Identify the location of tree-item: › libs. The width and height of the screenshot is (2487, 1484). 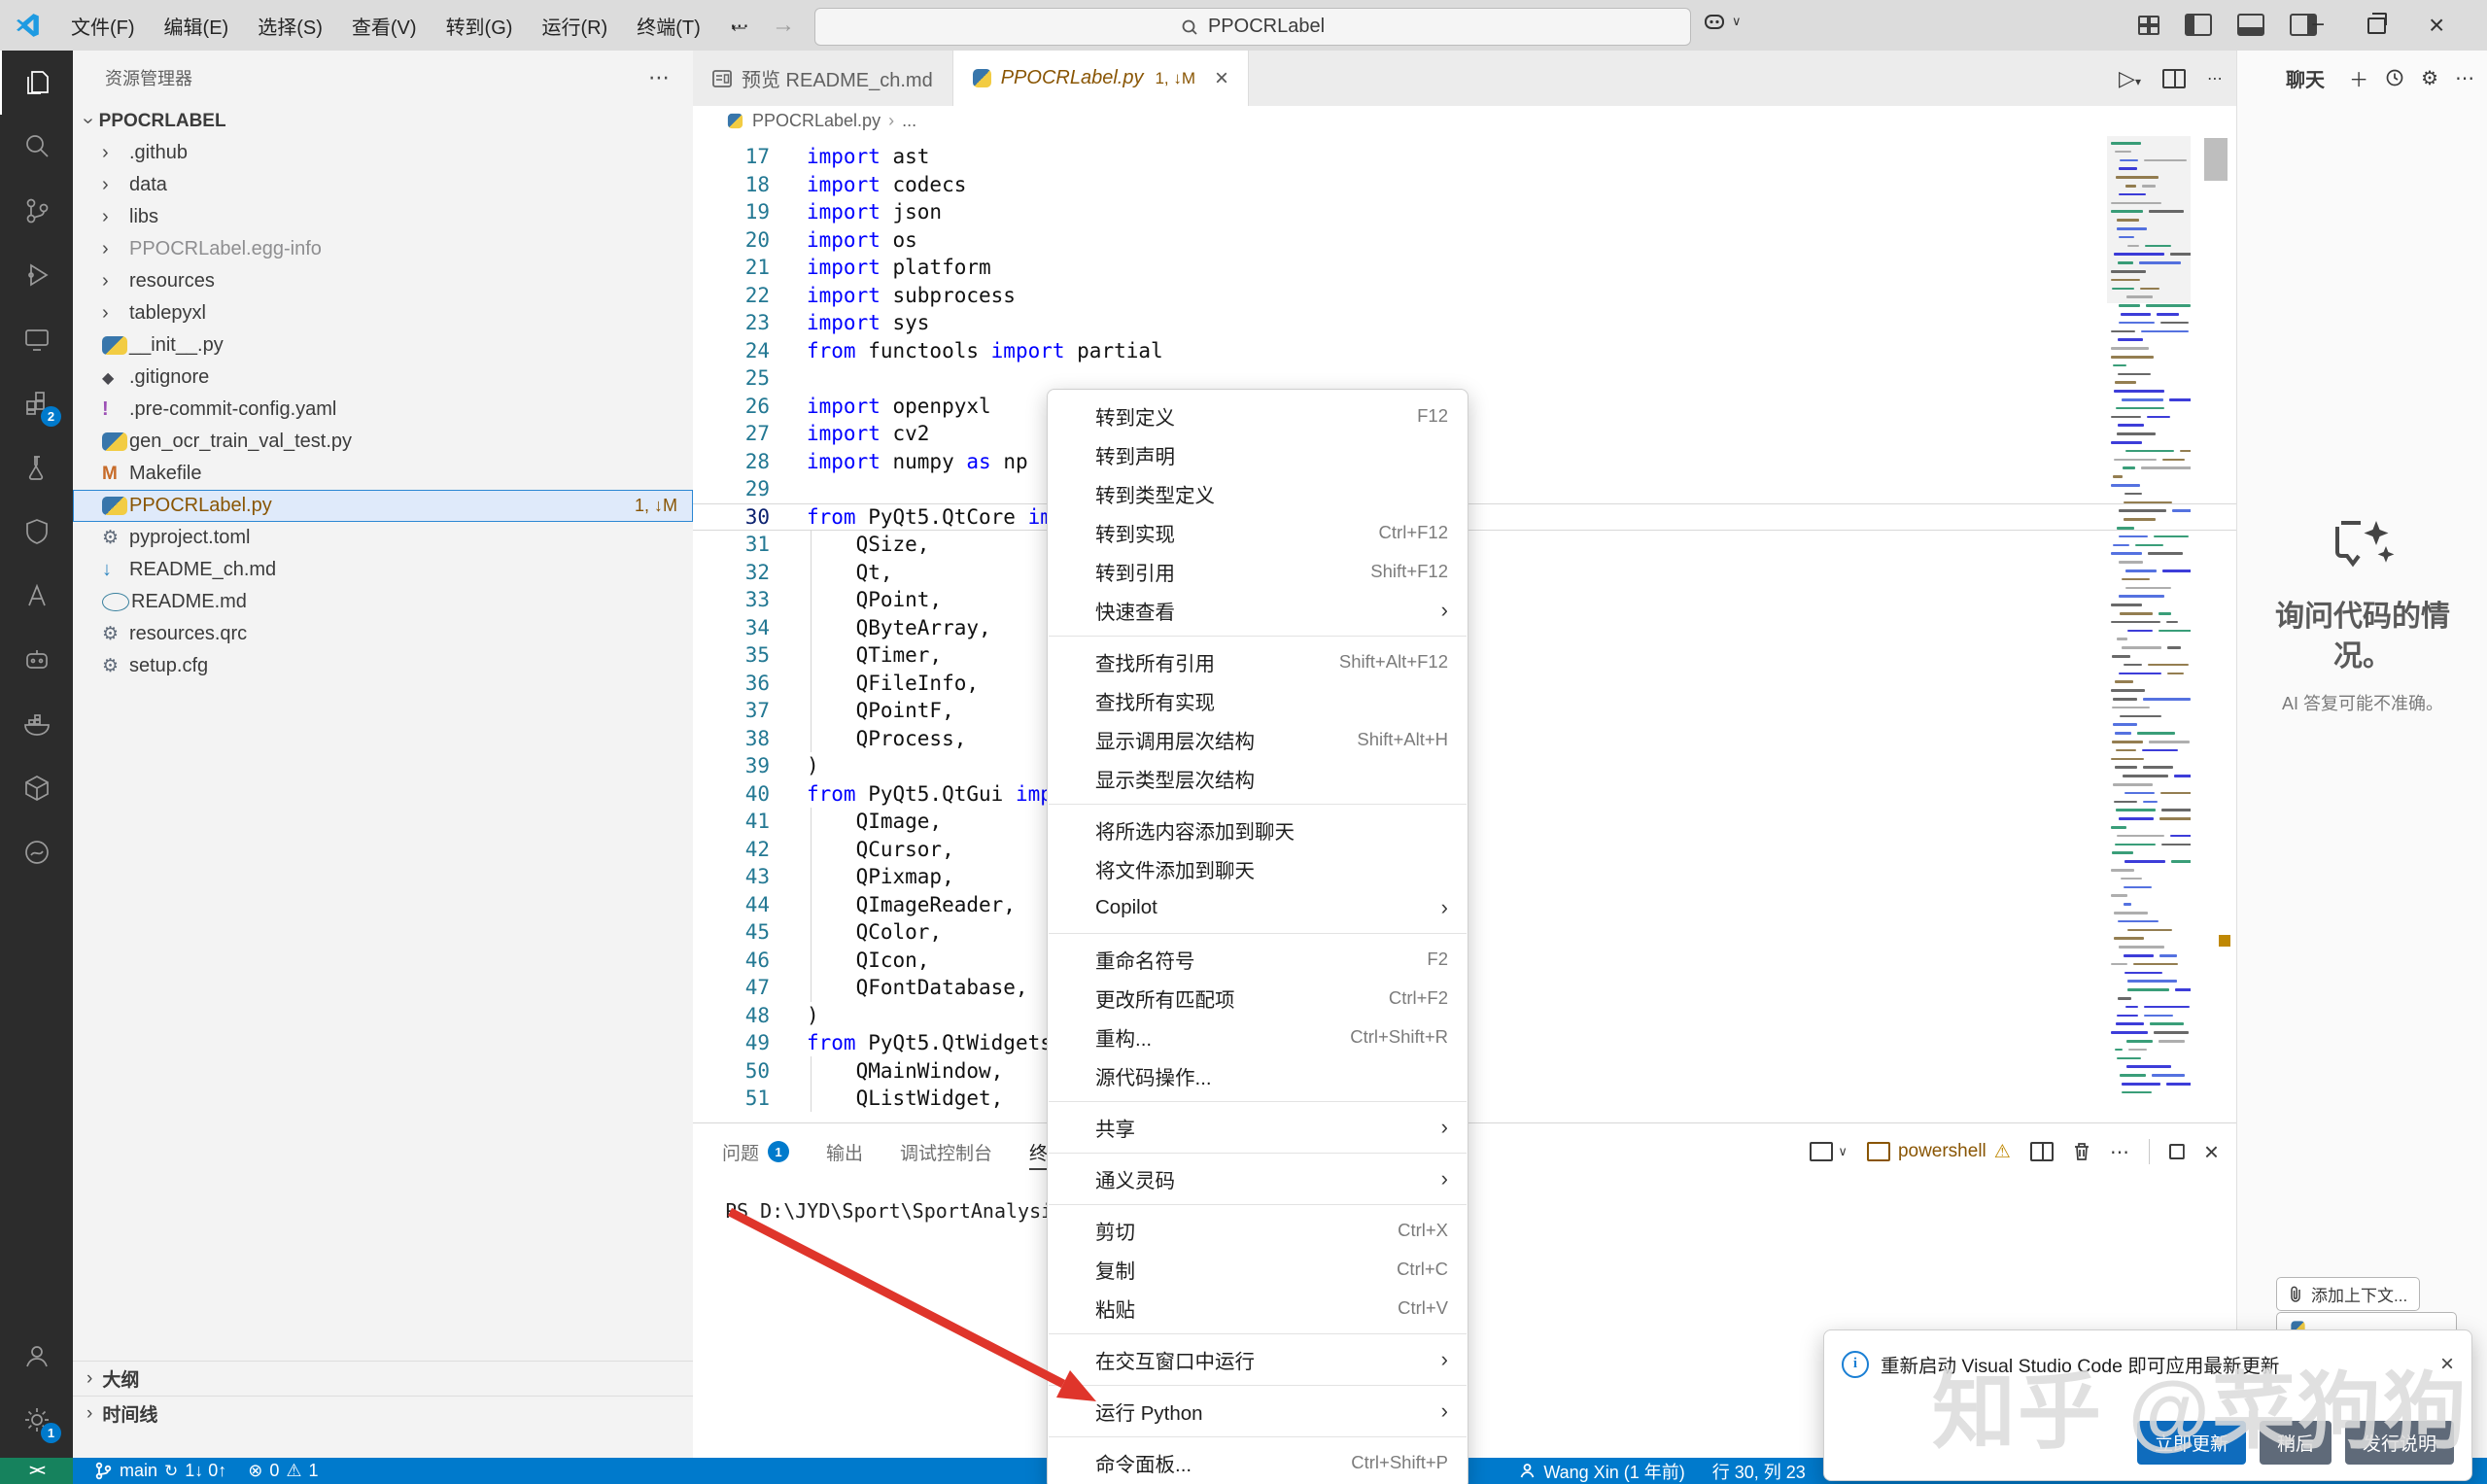
(383, 217).